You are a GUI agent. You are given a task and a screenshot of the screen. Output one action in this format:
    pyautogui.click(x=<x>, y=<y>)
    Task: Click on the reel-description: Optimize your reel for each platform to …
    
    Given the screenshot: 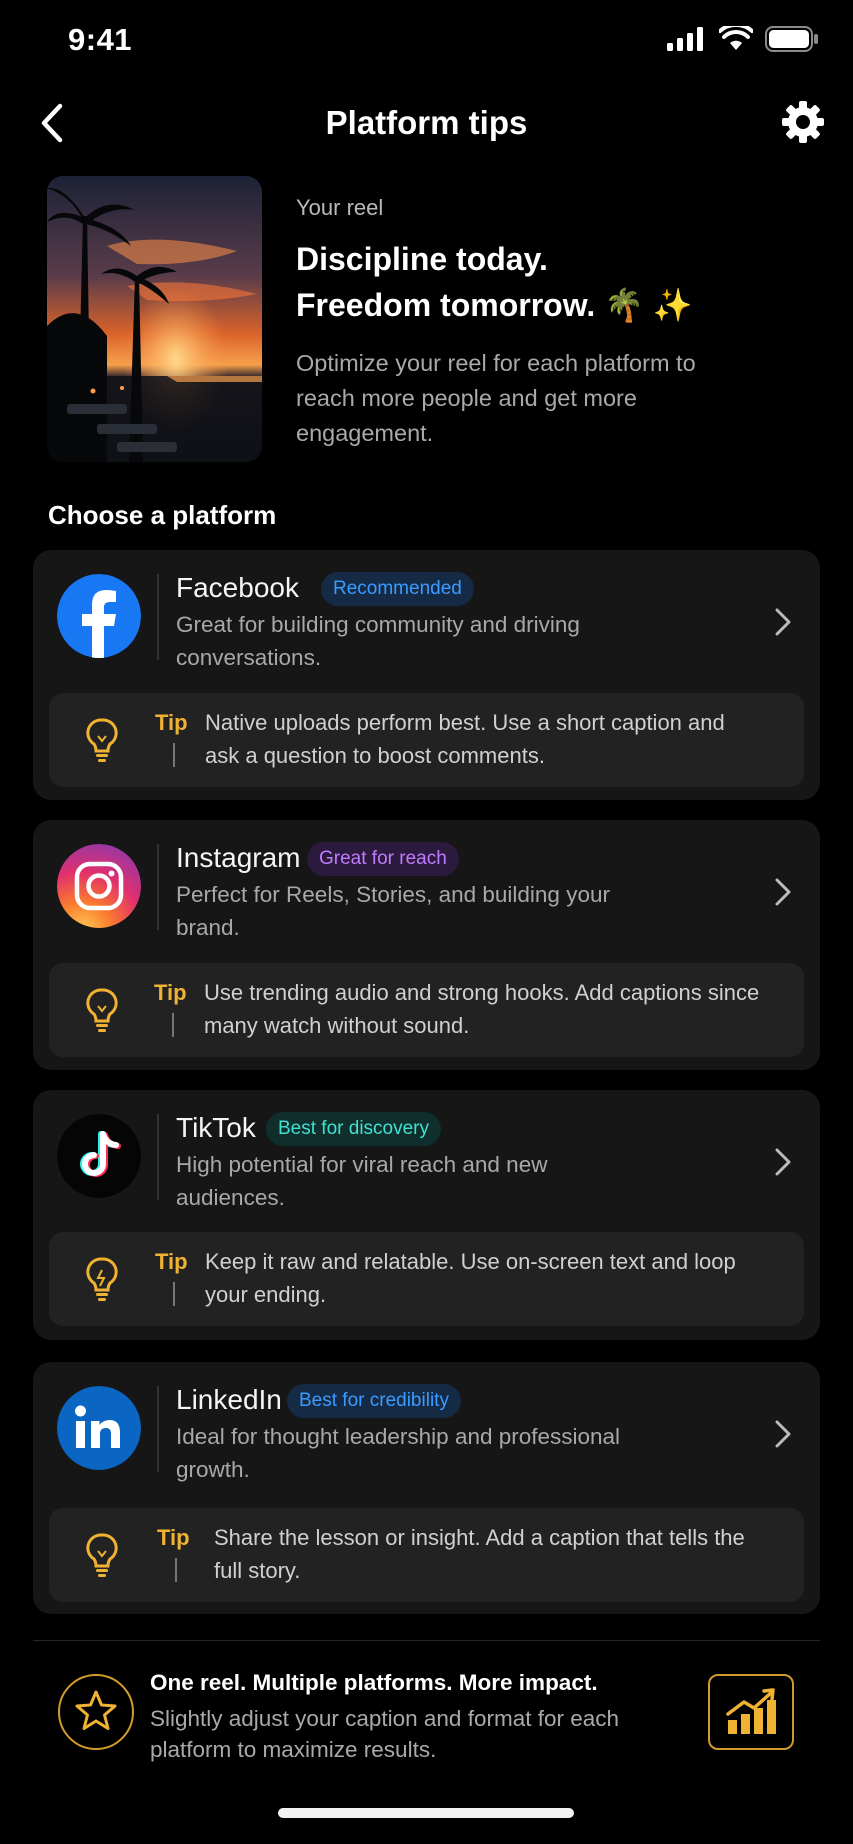 What is the action you would take?
    pyautogui.click(x=496, y=398)
    